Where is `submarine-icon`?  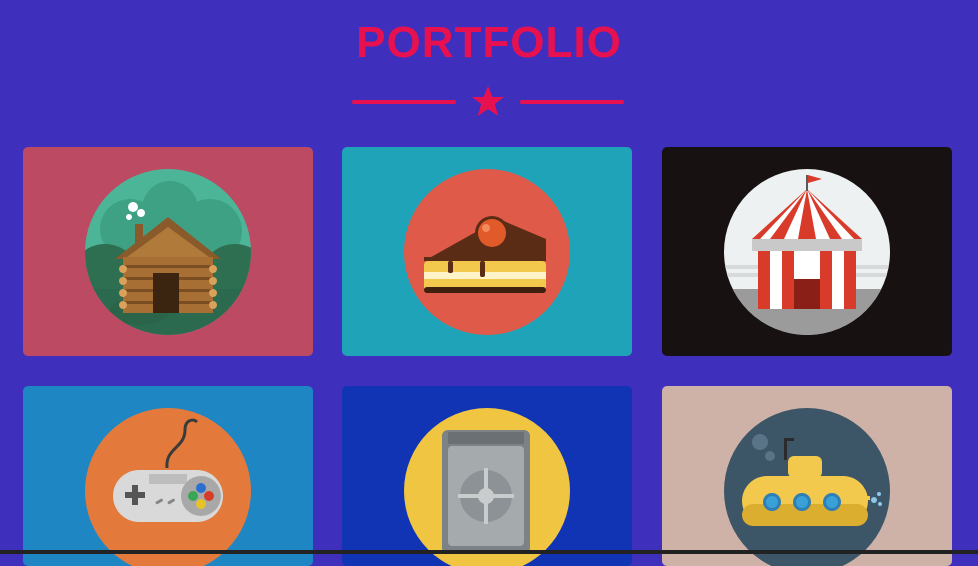 submarine-icon is located at coordinates (807, 487).